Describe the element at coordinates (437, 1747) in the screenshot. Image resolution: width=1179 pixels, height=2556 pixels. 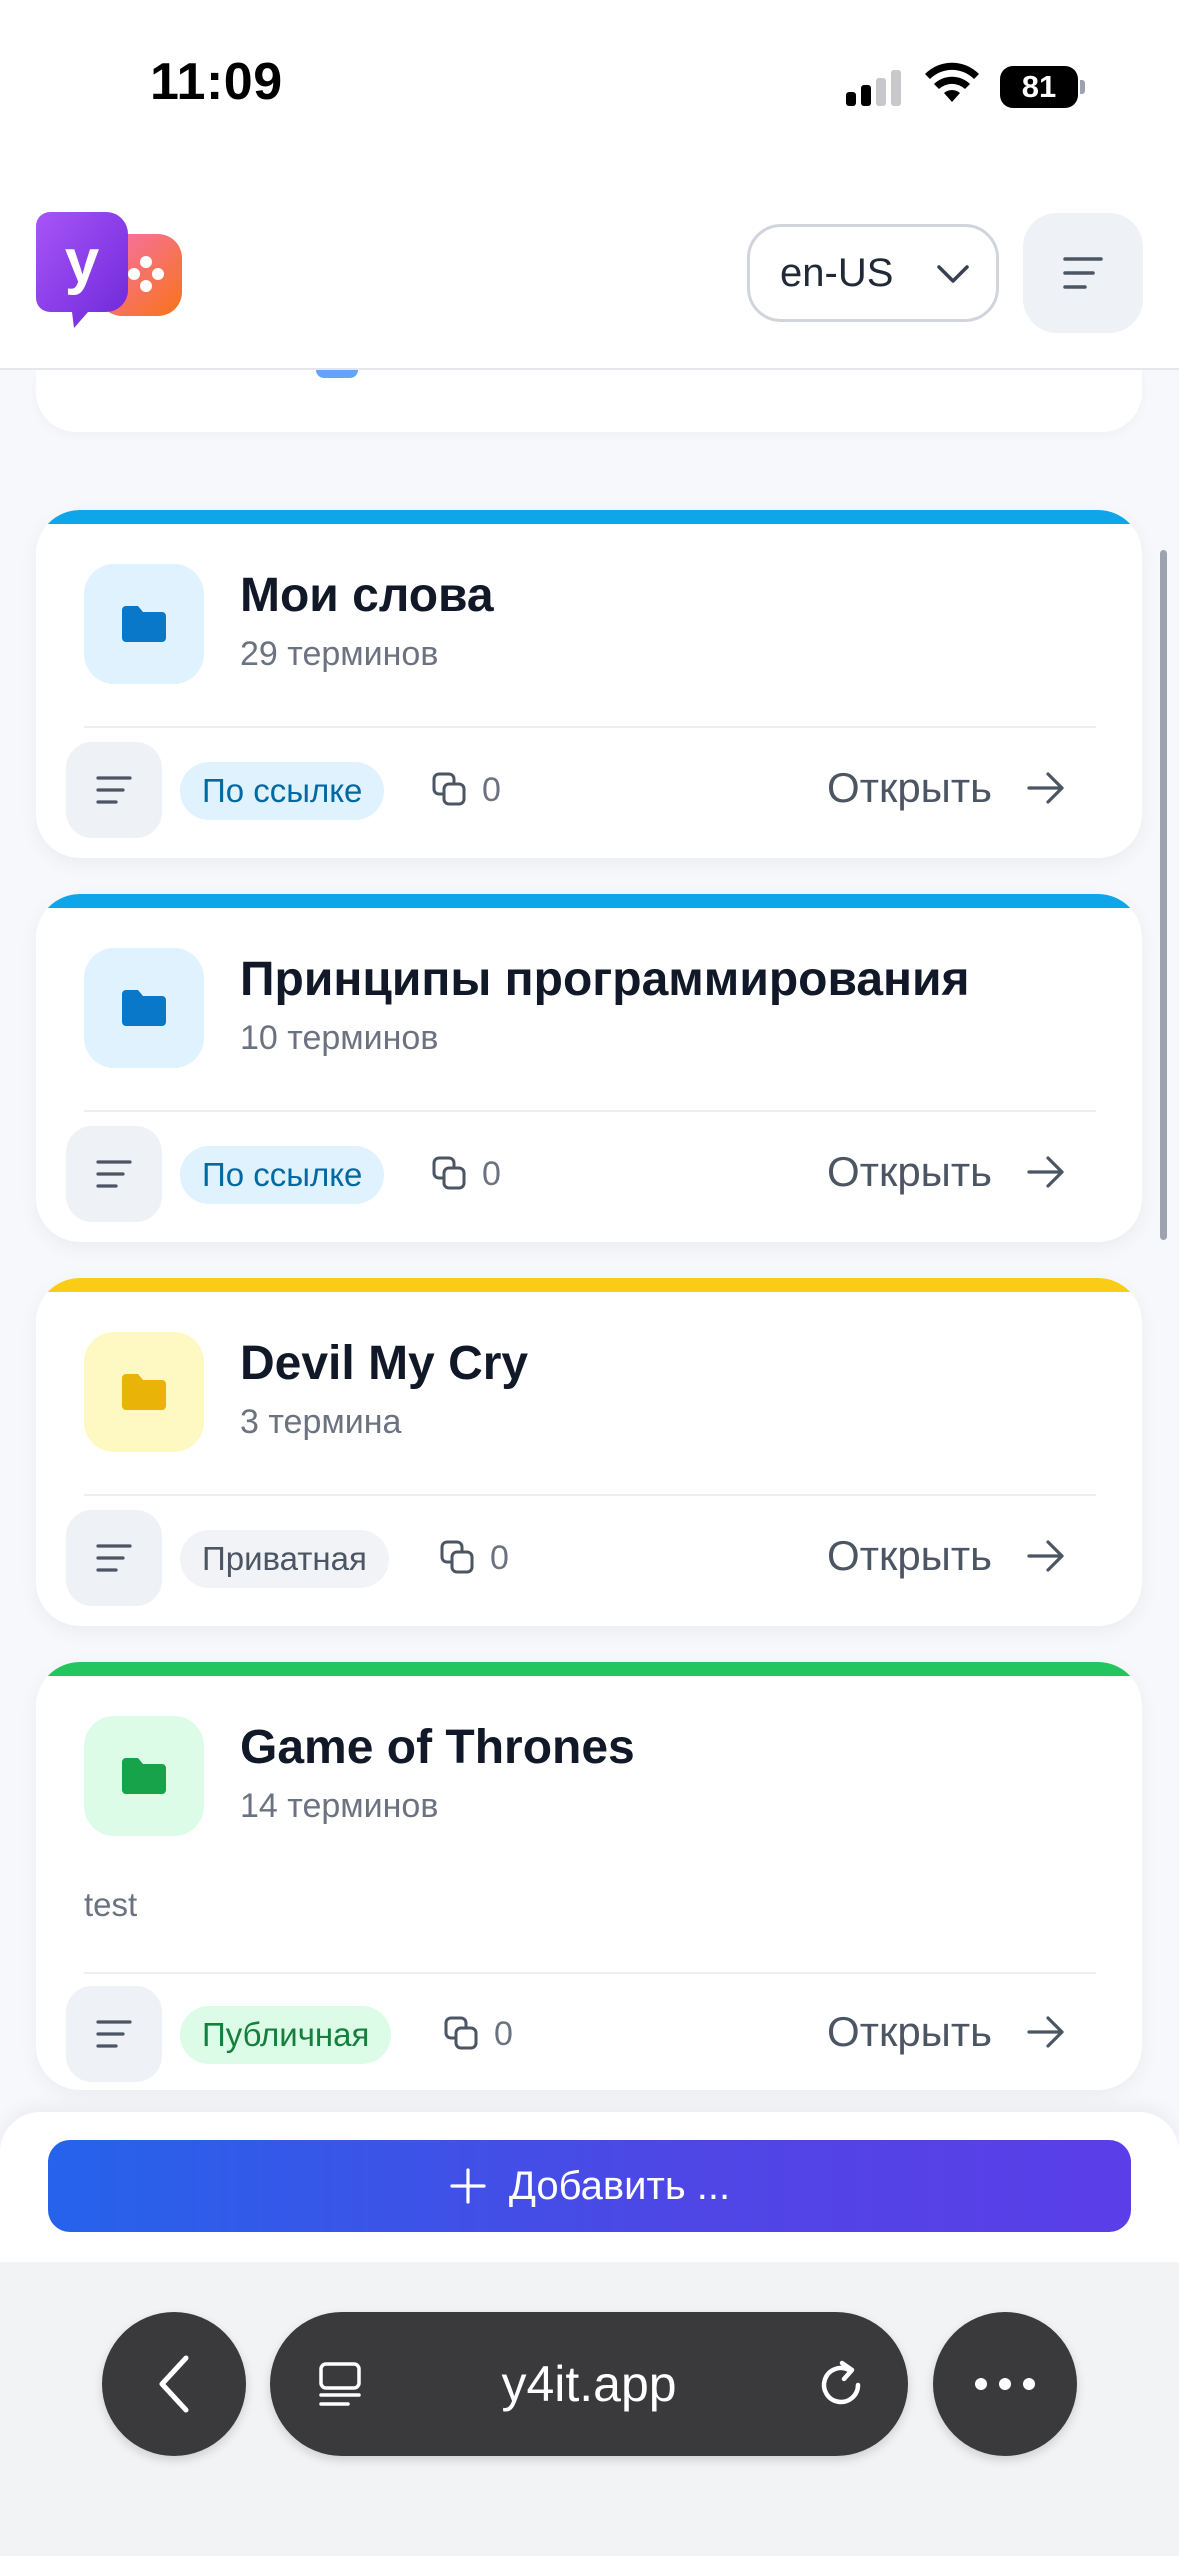
I see `collection-title: Game of Thrones` at that location.